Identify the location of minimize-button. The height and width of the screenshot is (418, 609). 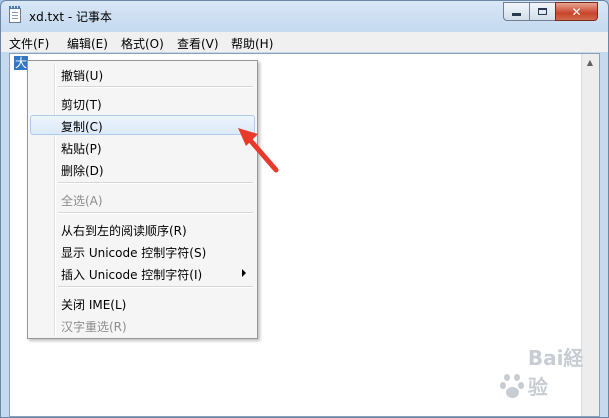
(516, 11).